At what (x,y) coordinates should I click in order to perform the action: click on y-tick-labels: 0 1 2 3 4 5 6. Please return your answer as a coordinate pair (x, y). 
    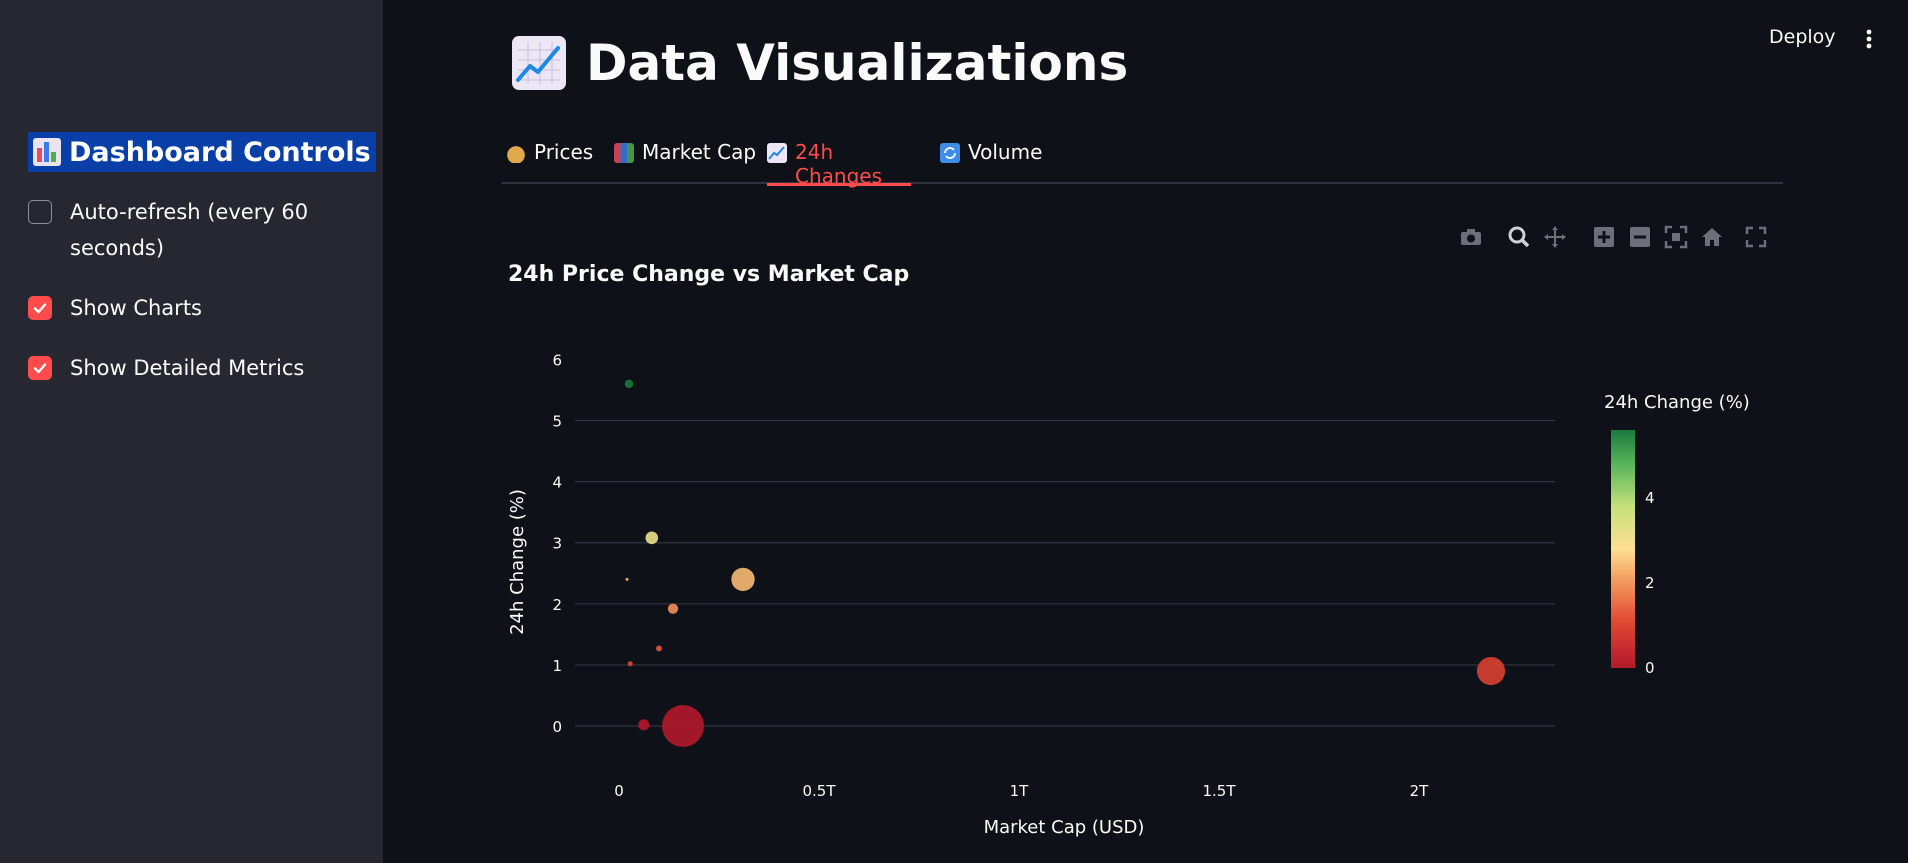
    Looking at the image, I should click on (557, 543).